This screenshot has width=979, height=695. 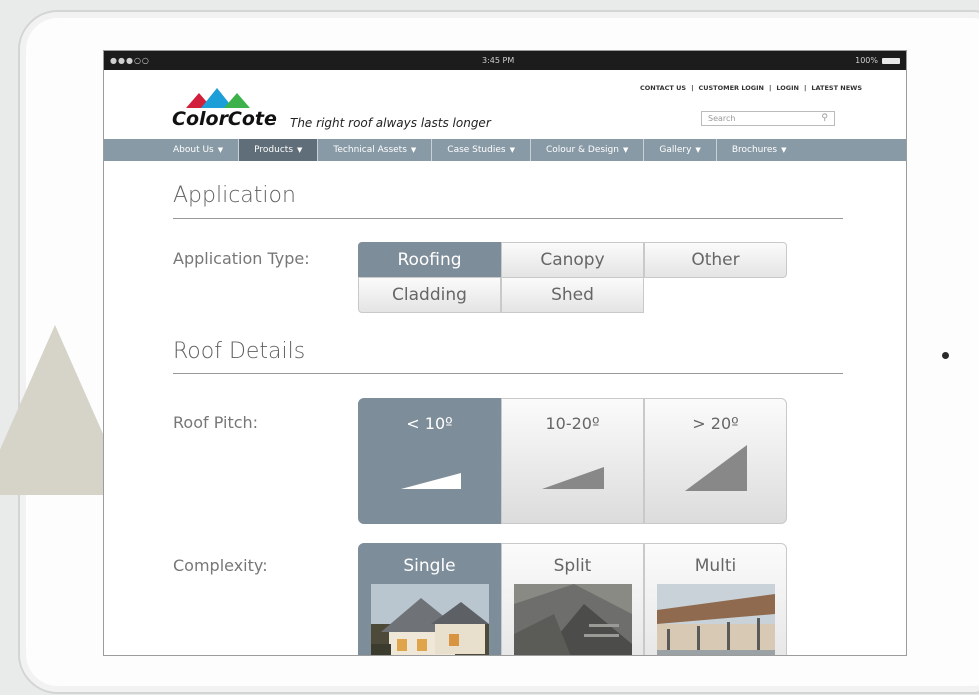 I want to click on battery-icon, so click(x=891, y=60).